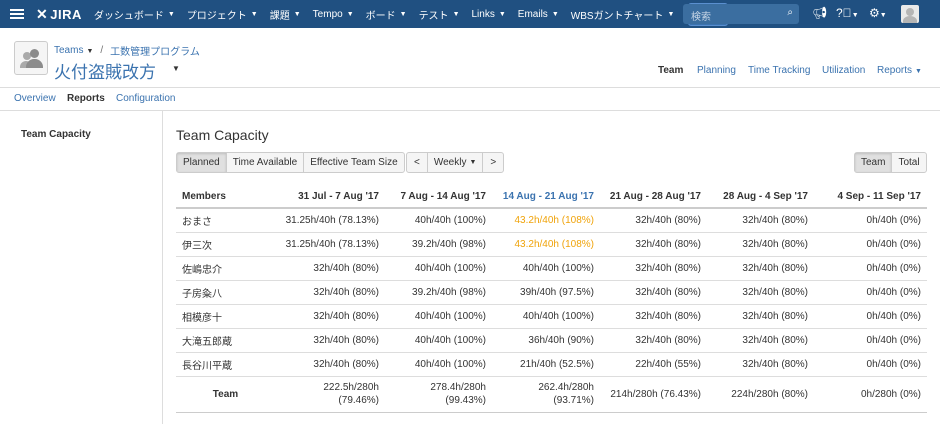 The image size is (940, 424). What do you see at coordinates (870, 197) in the screenshot?
I see `column-header-week: 4 Sep - 11 Sep '17` at bounding box center [870, 197].